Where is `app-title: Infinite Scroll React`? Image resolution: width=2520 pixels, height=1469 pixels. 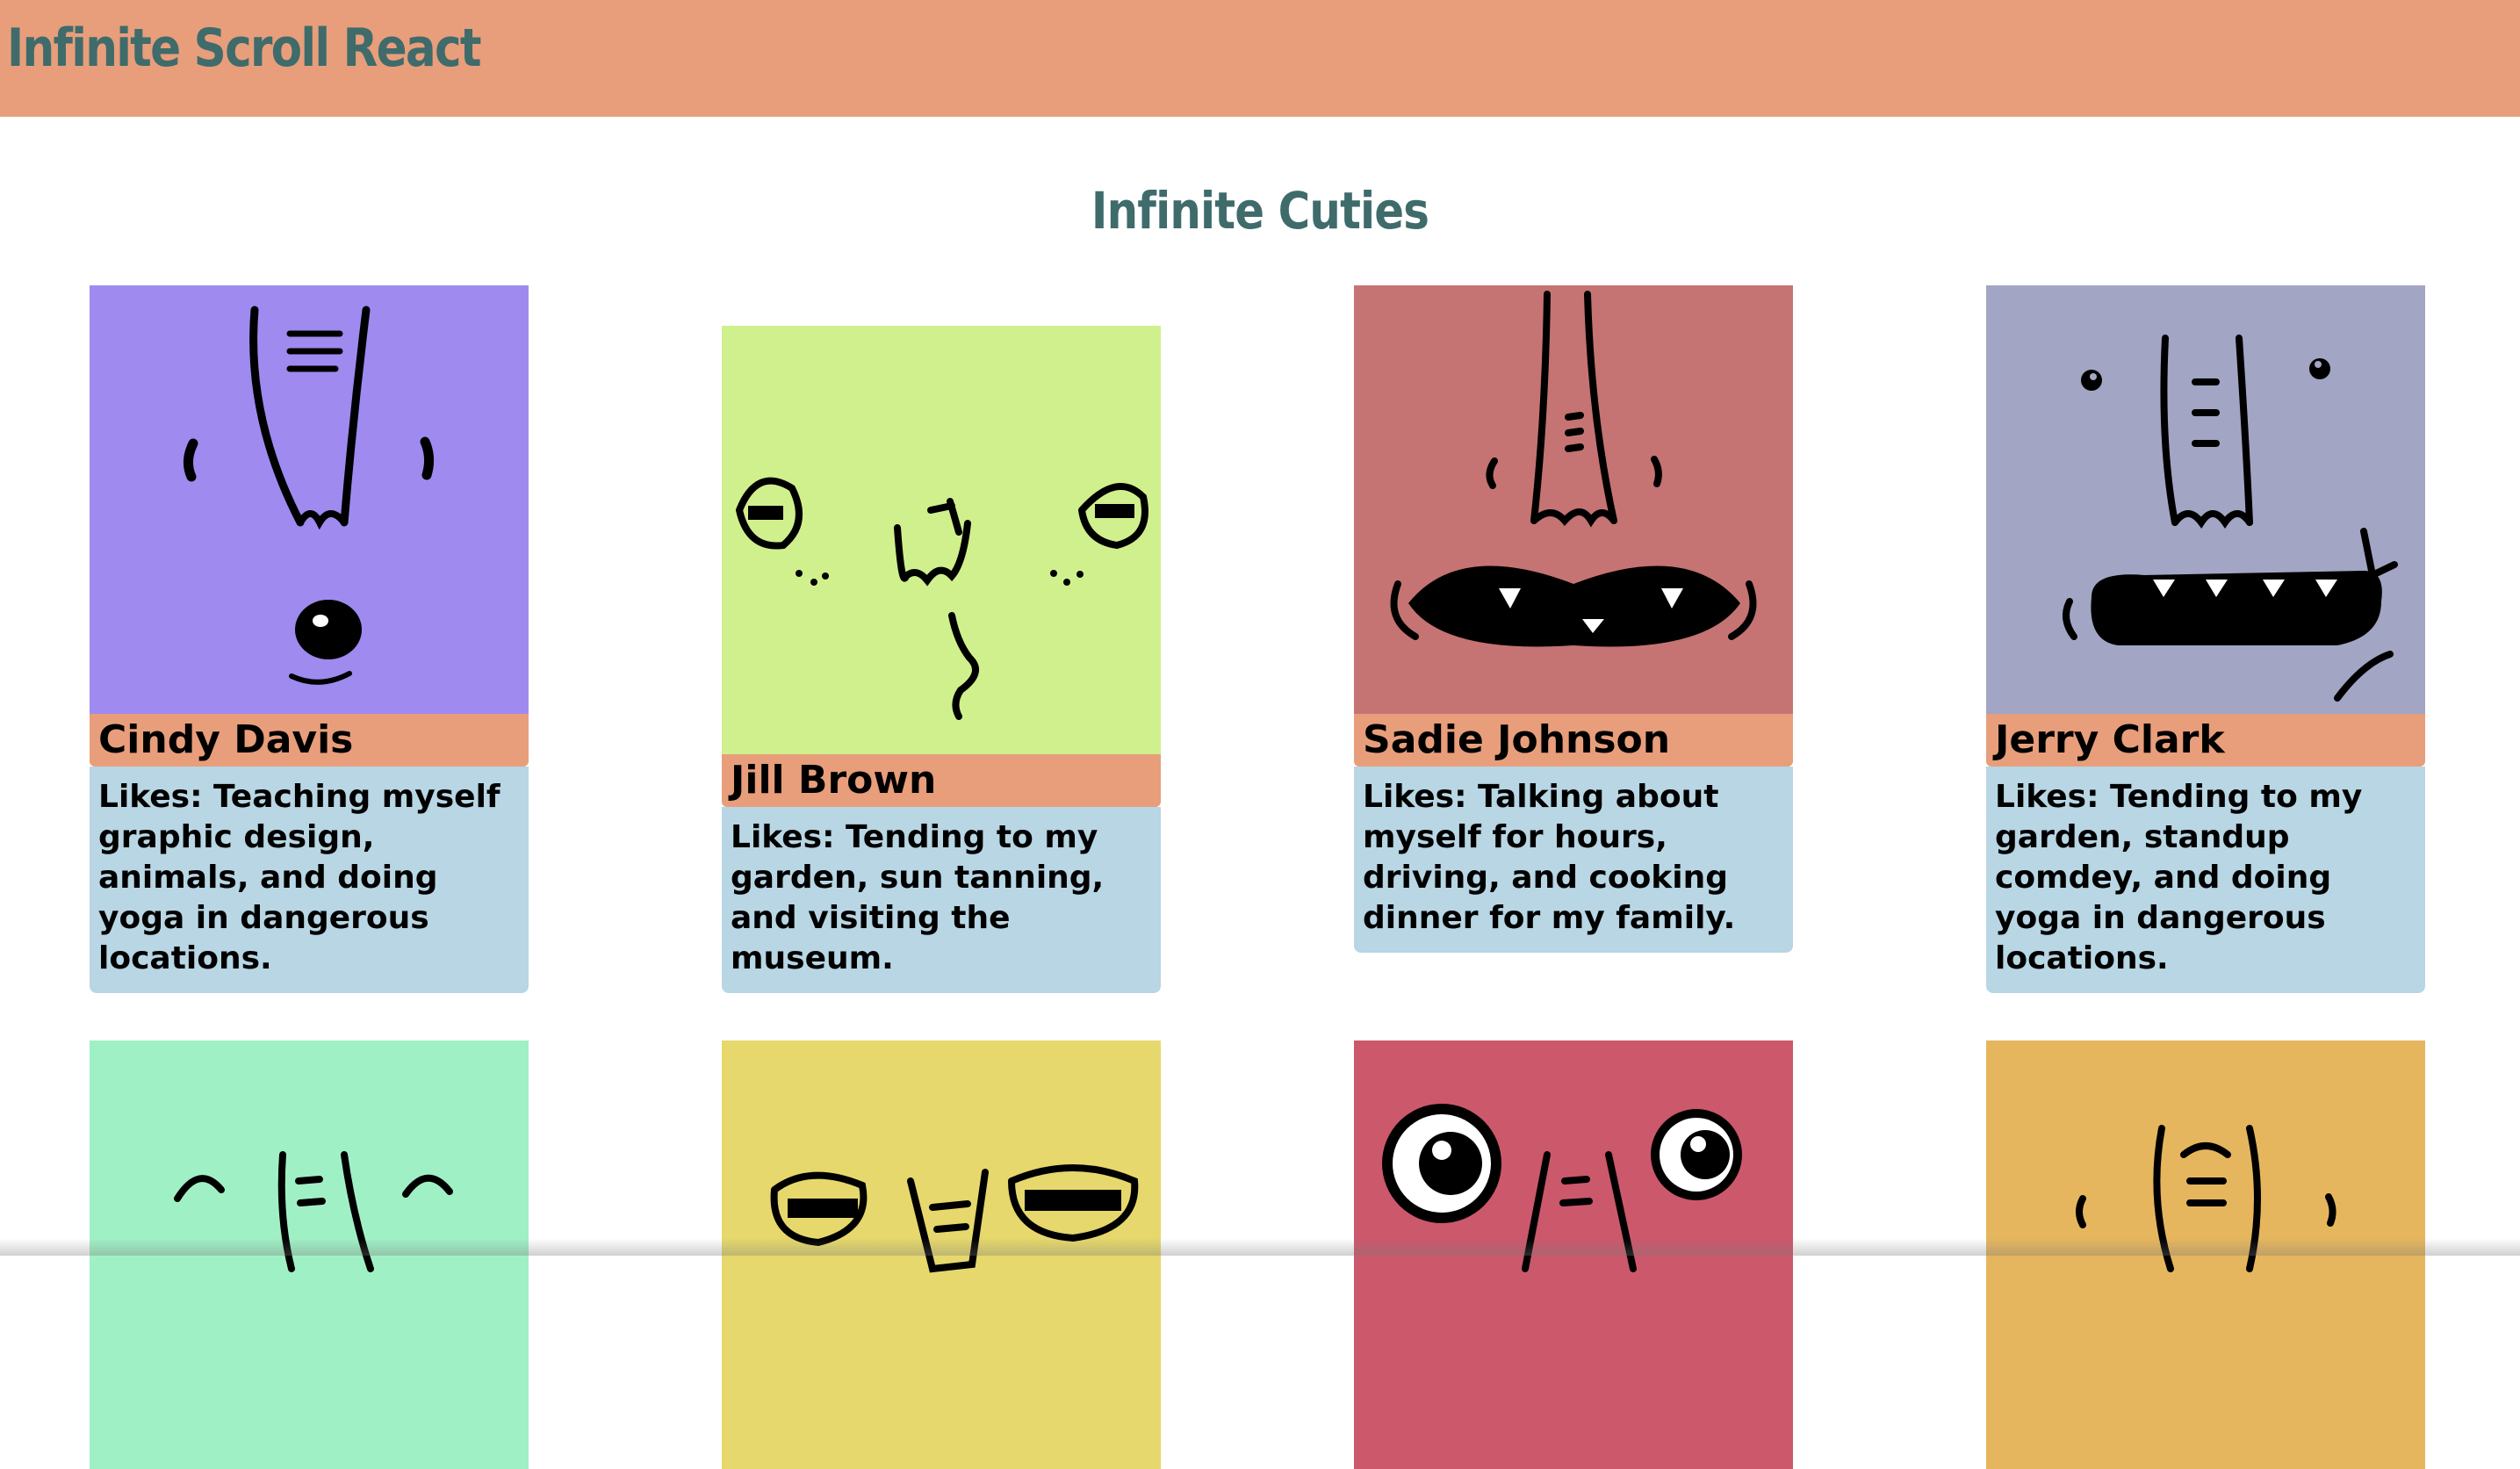
app-title: Infinite Scroll React is located at coordinates (244, 48).